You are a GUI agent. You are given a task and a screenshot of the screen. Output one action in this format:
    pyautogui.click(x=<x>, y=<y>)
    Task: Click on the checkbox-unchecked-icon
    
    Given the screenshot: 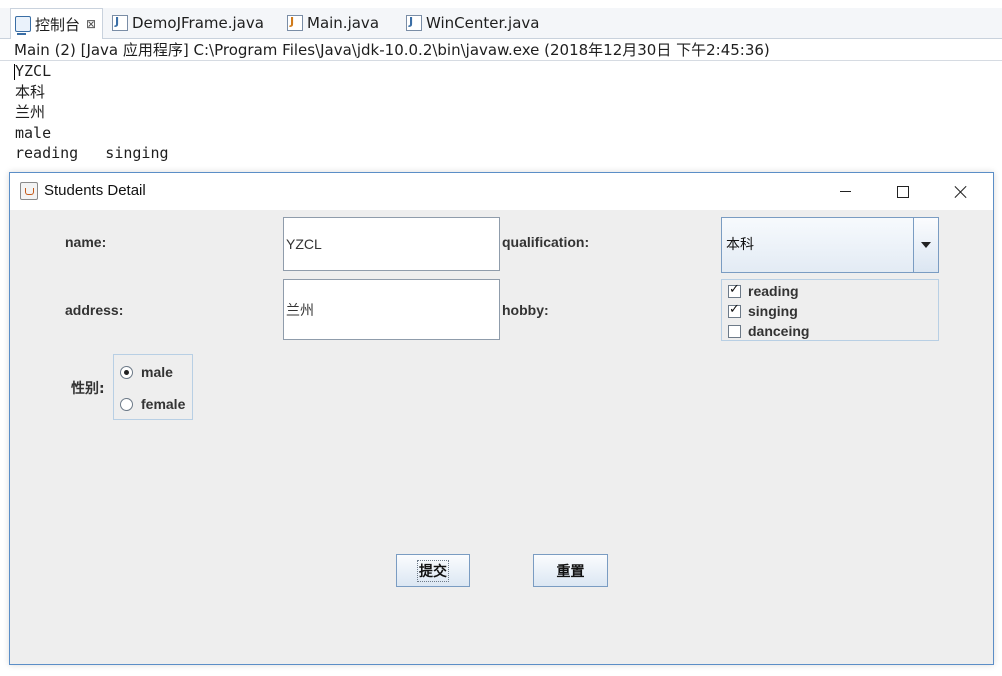 What is the action you would take?
    pyautogui.click(x=734, y=331)
    